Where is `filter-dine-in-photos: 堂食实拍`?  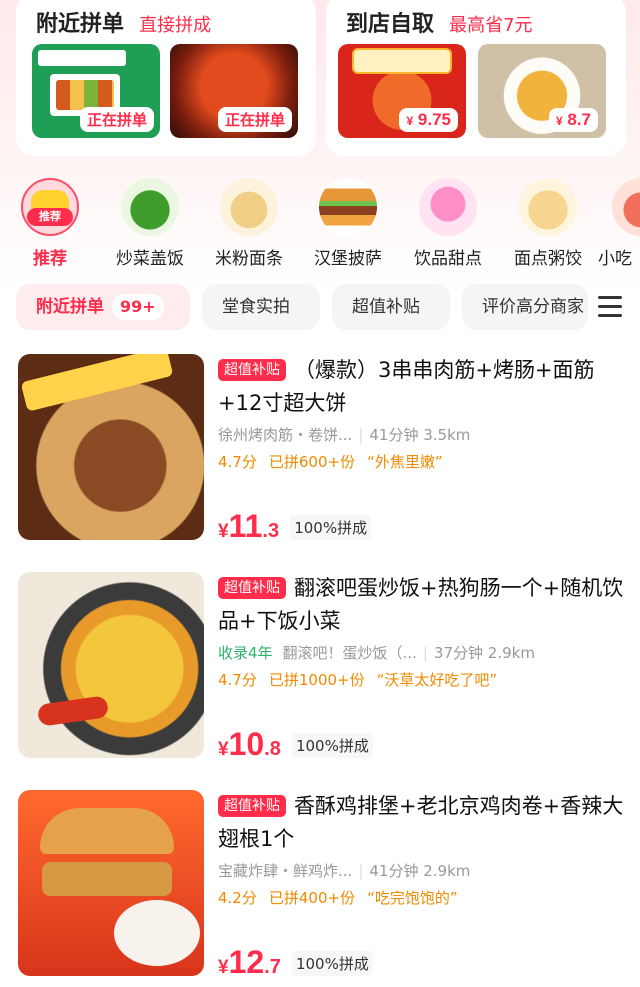
filter-dine-in-photos: 堂食实拍 is located at coordinates (261, 307).